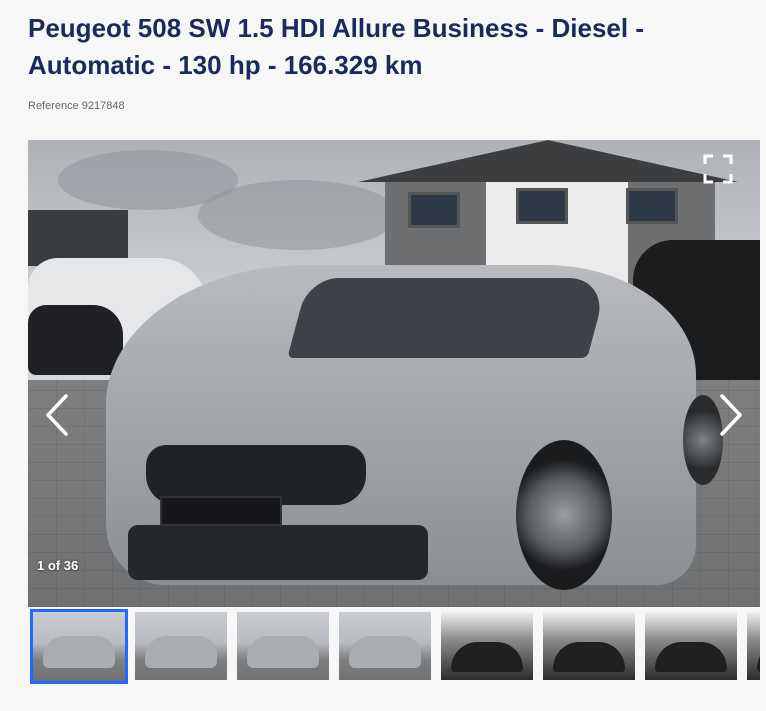  I want to click on photo-car-plate, so click(221, 511).